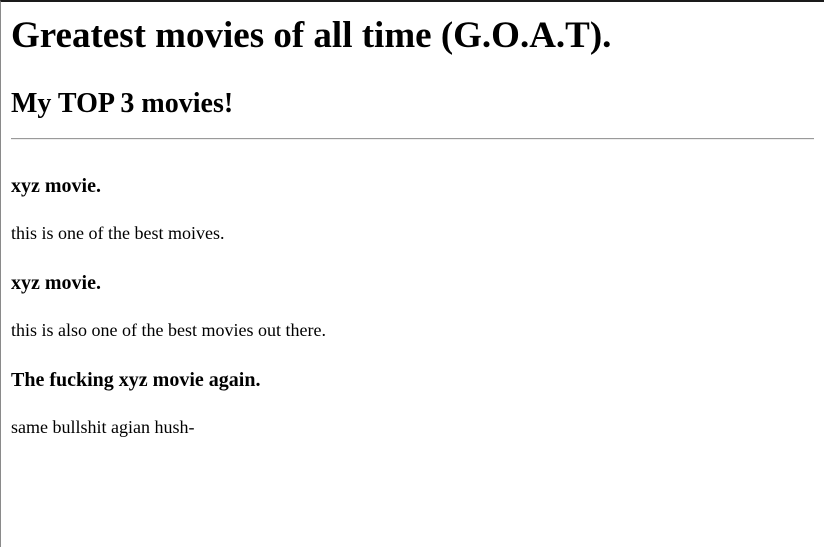 The height and width of the screenshot is (547, 824). Describe the element at coordinates (136, 380) in the screenshot. I see `movie-heading-3: The fucking xyz movie again.` at that location.